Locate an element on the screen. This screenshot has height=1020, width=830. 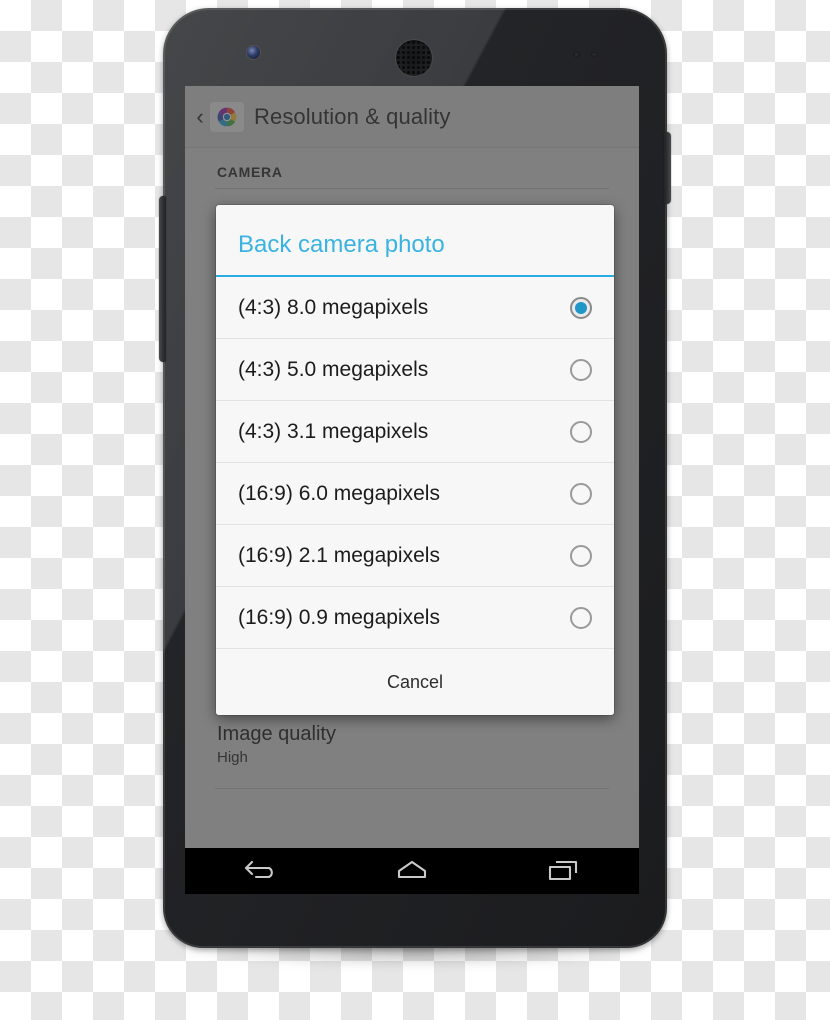
preference-image-quality: Image quality High is located at coordinates (412, 743).